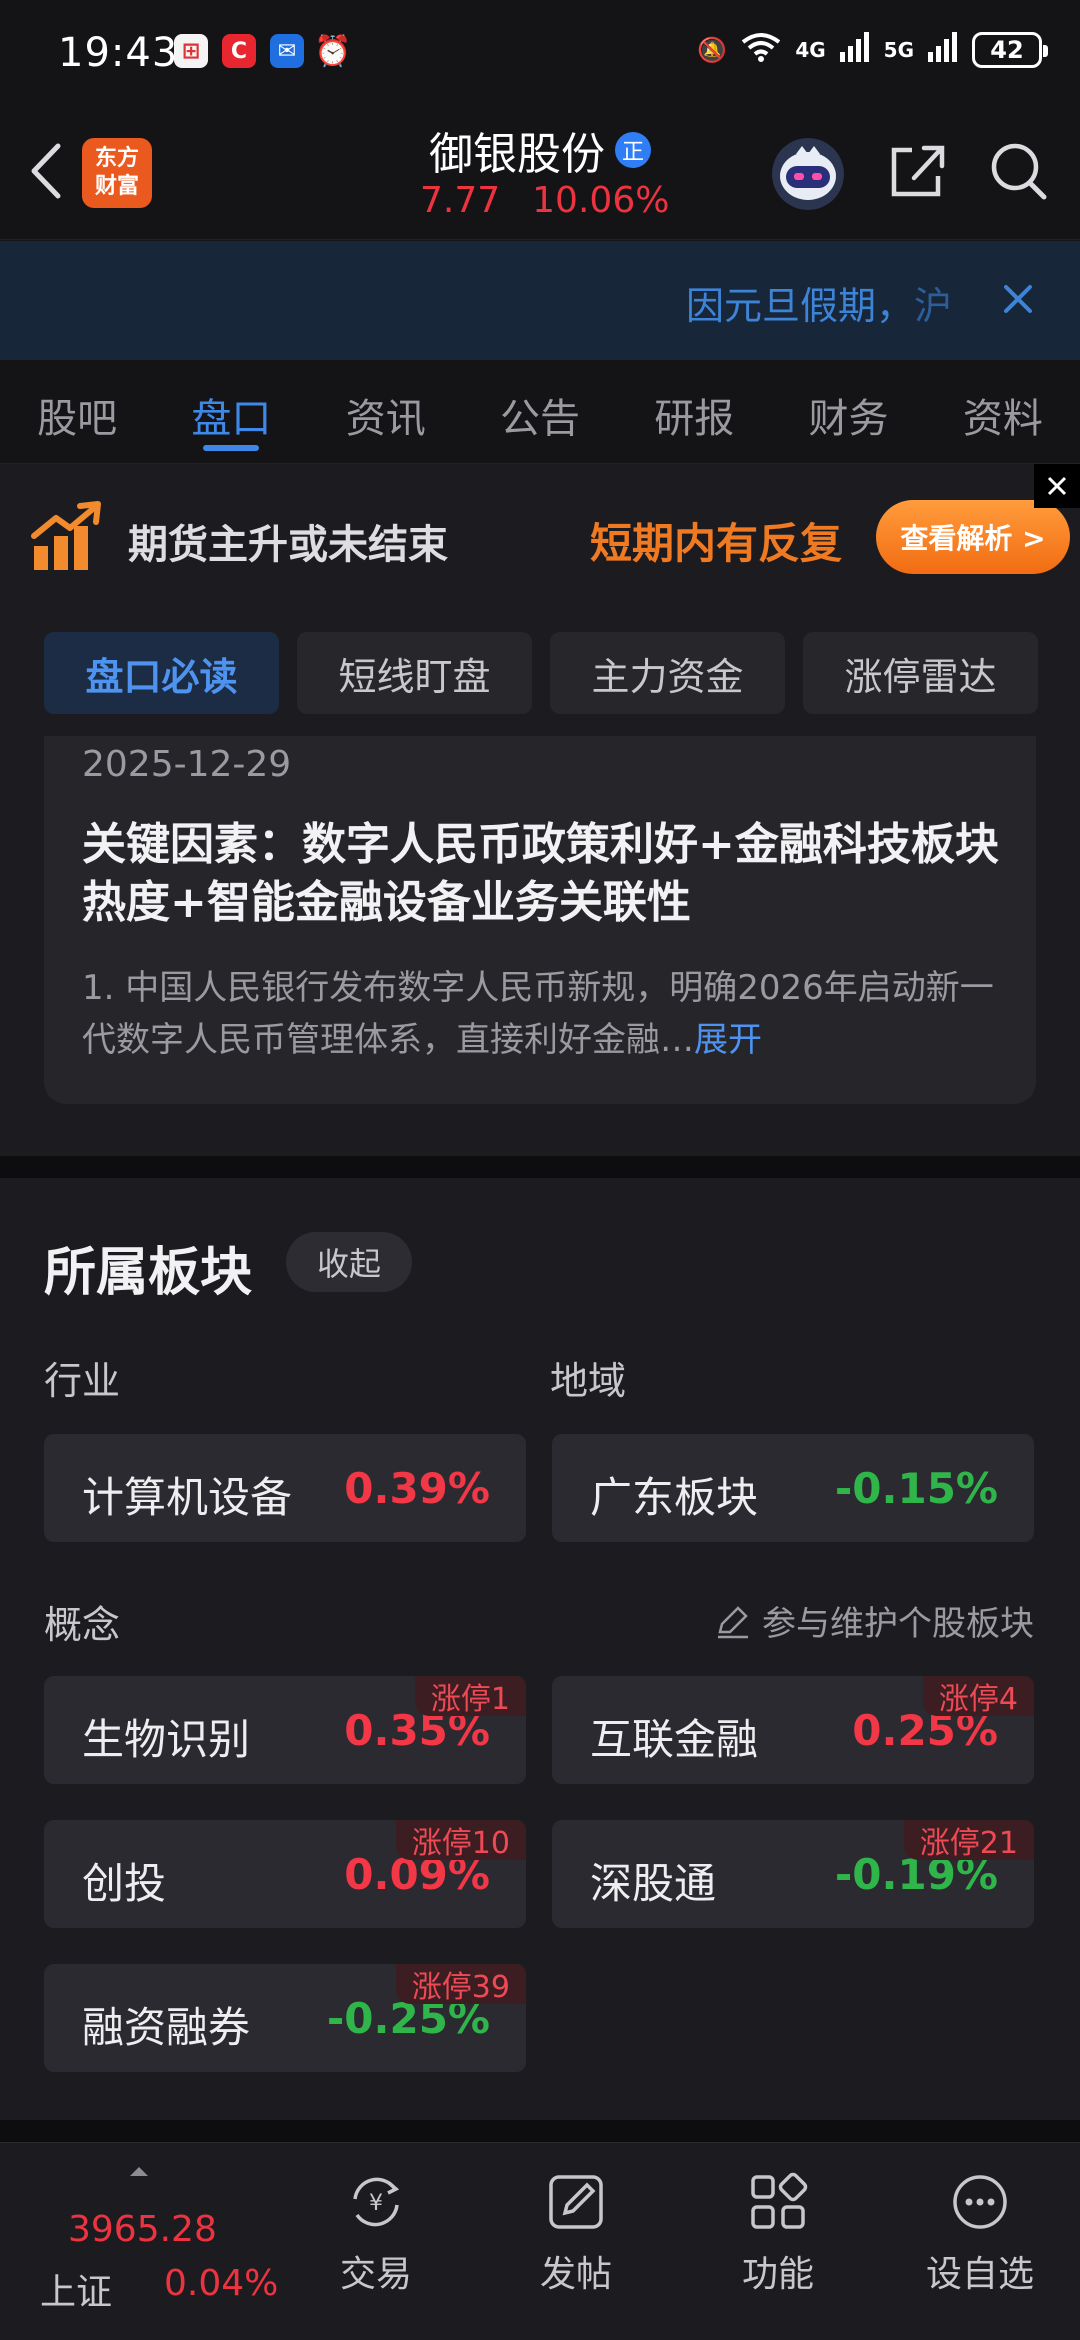  Describe the element at coordinates (633, 150) in the screenshot. I see `official-badge: 正` at that location.